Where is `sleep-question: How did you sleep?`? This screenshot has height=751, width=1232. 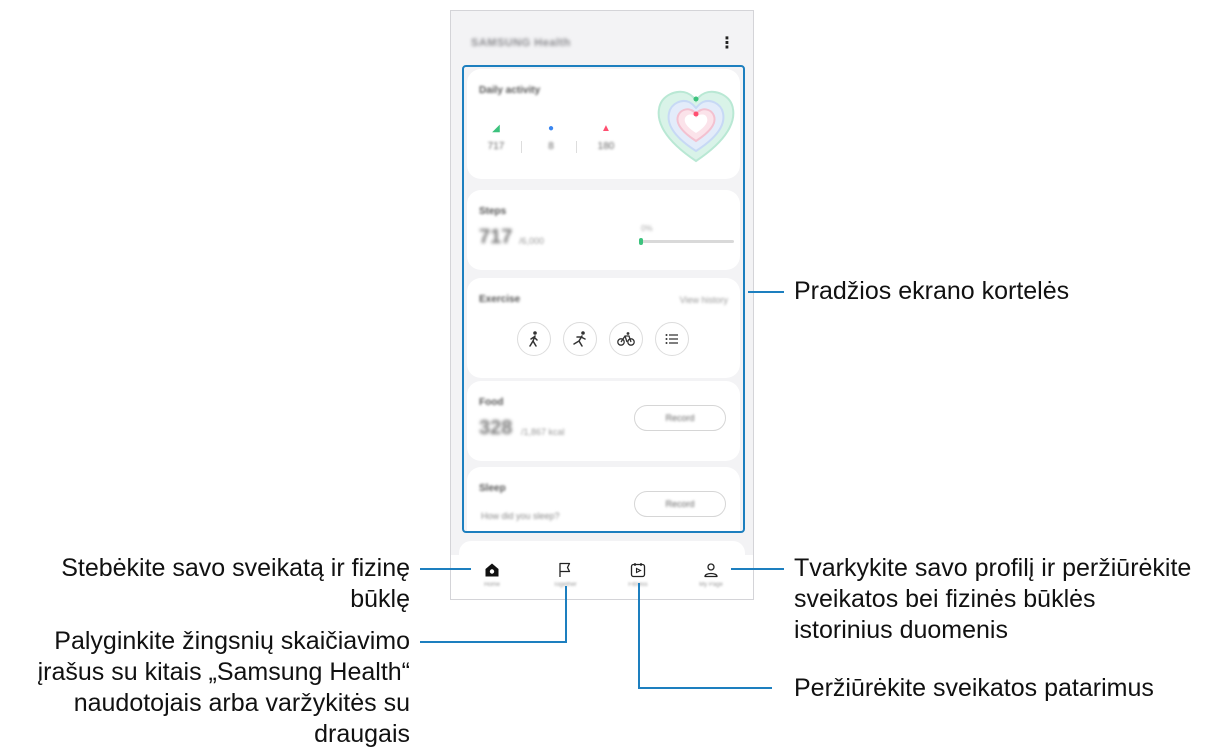 sleep-question: How did you sleep? is located at coordinates (520, 516).